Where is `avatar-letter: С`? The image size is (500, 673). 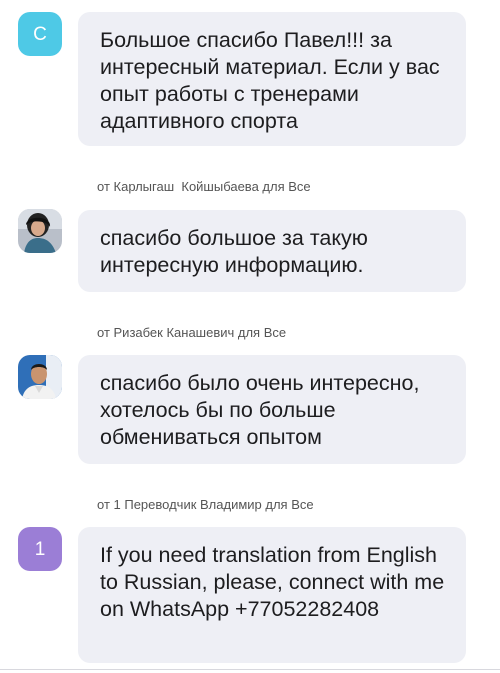
avatar-letter: С is located at coordinates (40, 34).